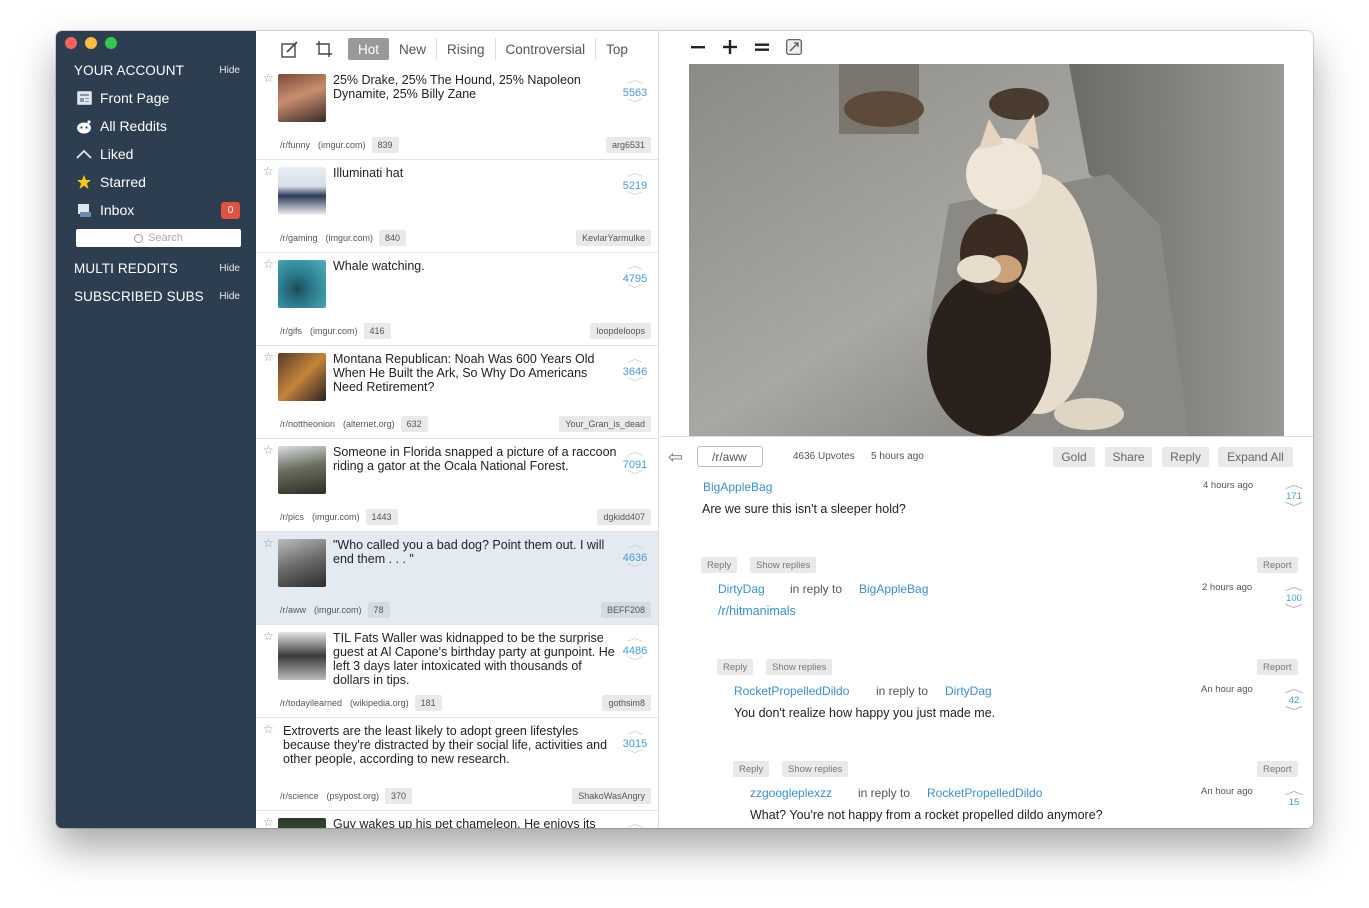  Describe the element at coordinates (158, 182) in the screenshot. I see `sidebar-item-starred: Starred` at that location.